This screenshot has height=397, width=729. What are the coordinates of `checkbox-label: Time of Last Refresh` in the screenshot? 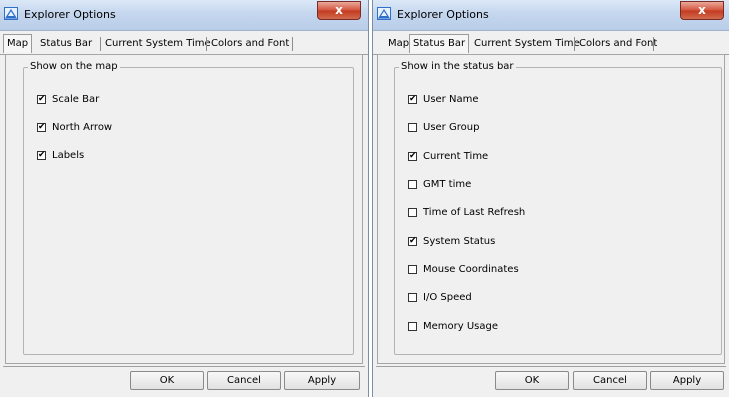 It's located at (474, 212).